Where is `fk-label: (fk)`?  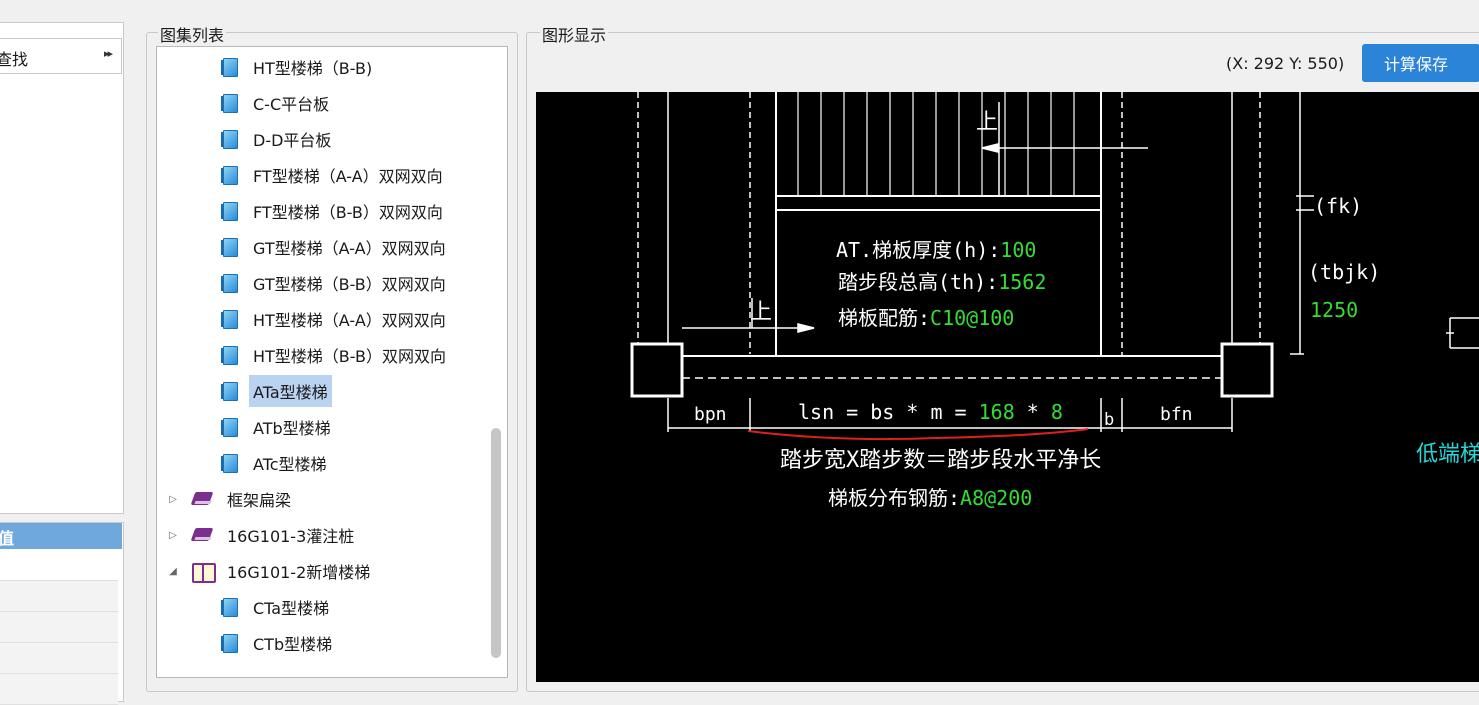
fk-label: (fk) is located at coordinates (1338, 206).